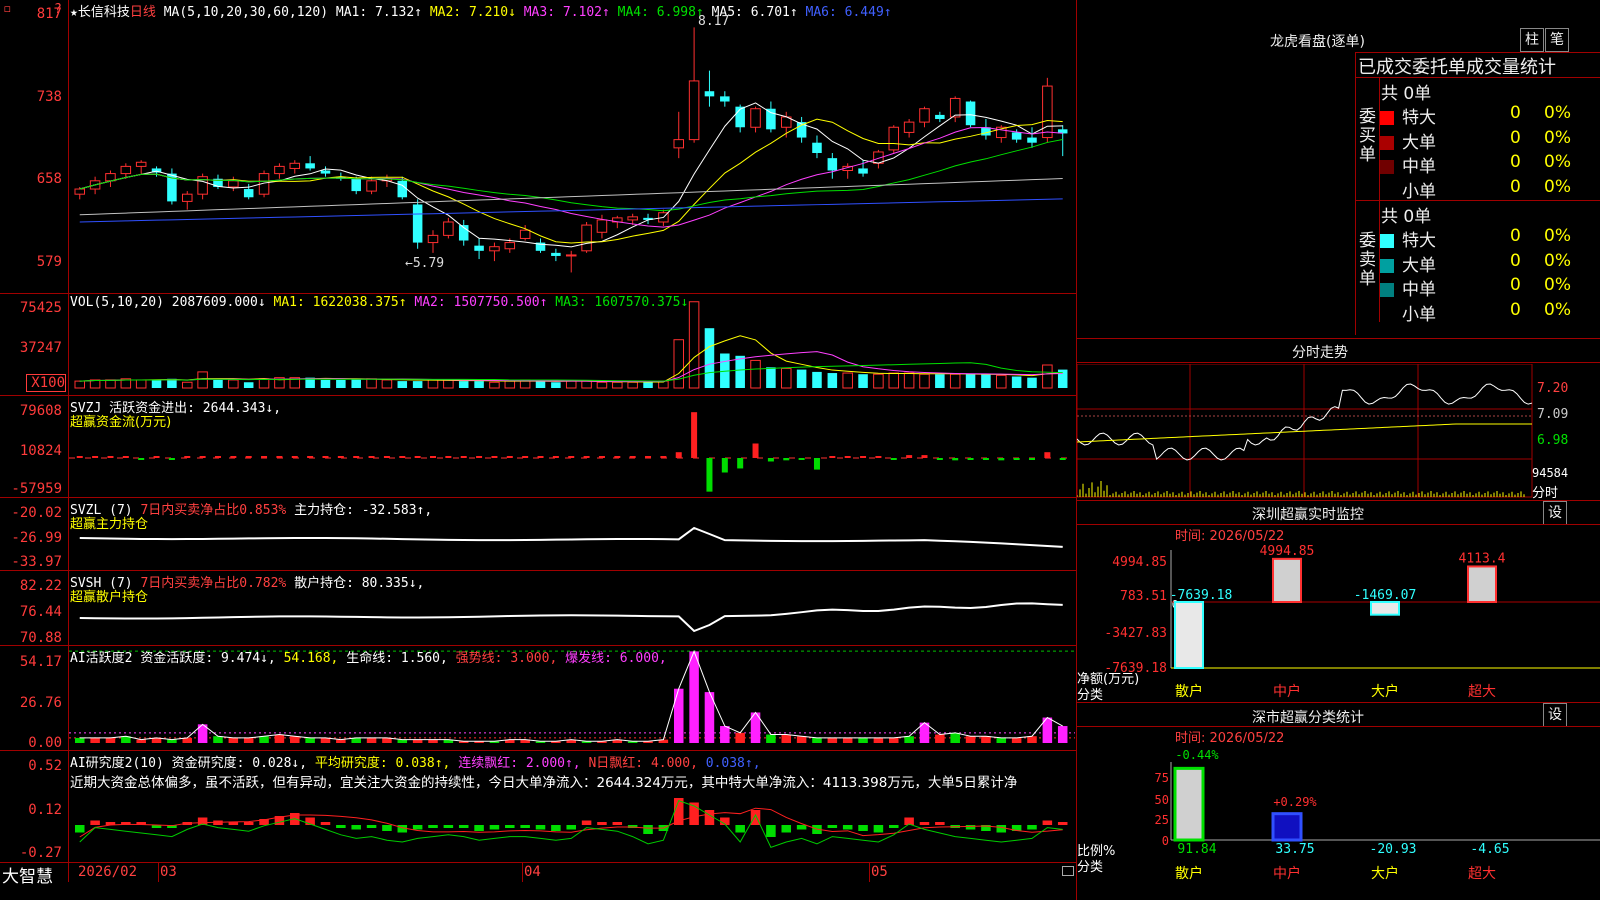 Image resolution: width=1600 pixels, height=900 pixels. Describe the element at coordinates (572, 345) in the screenshot. I see `volume-chart` at that location.